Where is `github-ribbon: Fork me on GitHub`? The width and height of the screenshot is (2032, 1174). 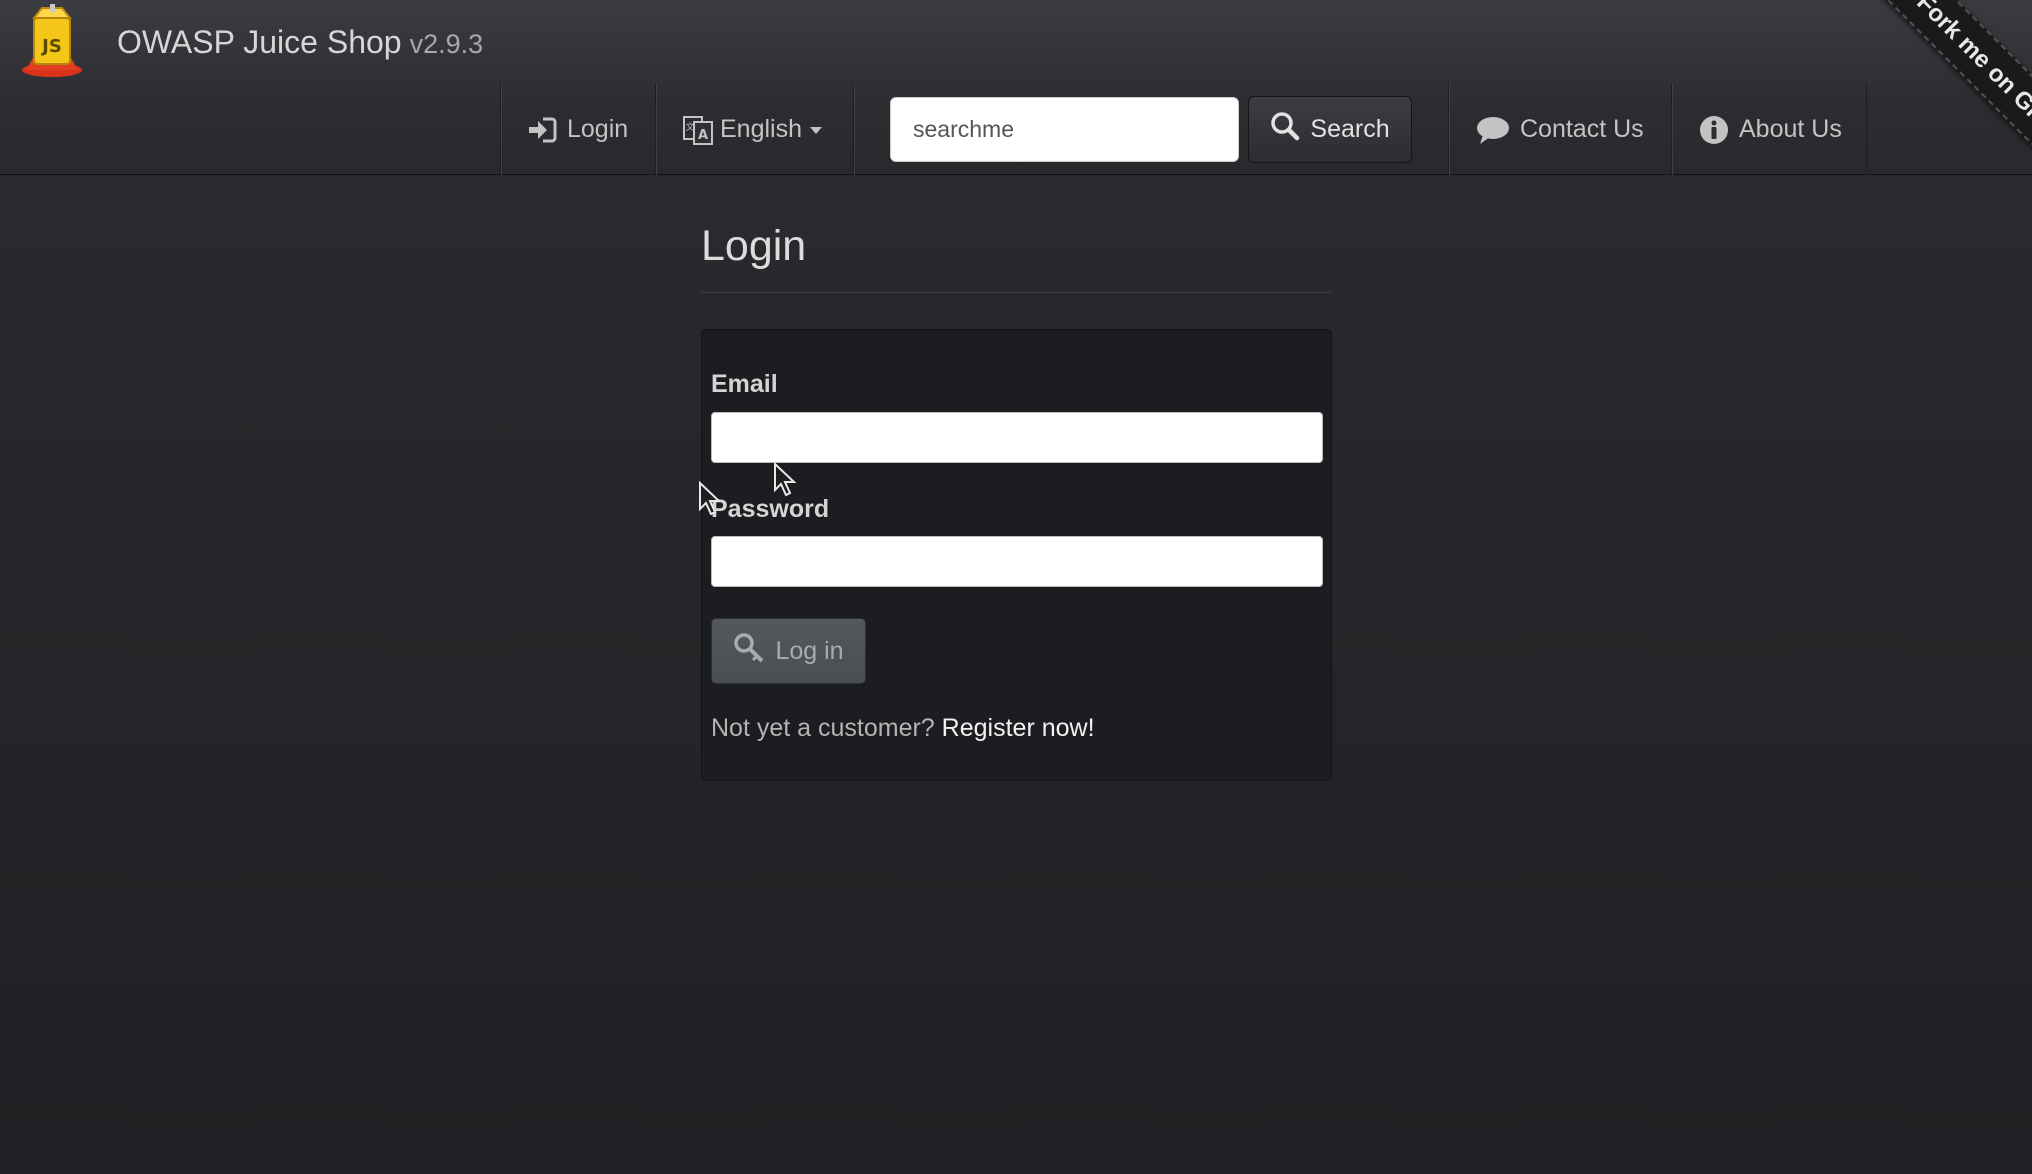 github-ribbon: Fork me on GitHub is located at coordinates (1917, 115).